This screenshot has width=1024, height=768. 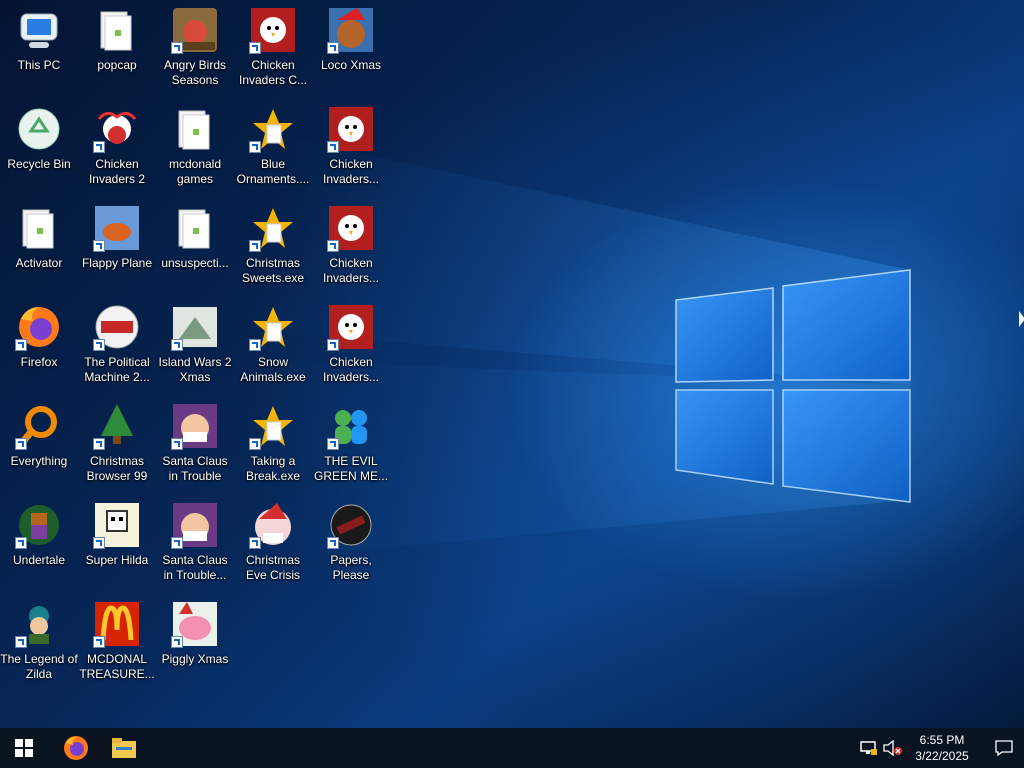 What do you see at coordinates (117, 263) in the screenshot?
I see `desktop-icon-label: Flappy Plane` at bounding box center [117, 263].